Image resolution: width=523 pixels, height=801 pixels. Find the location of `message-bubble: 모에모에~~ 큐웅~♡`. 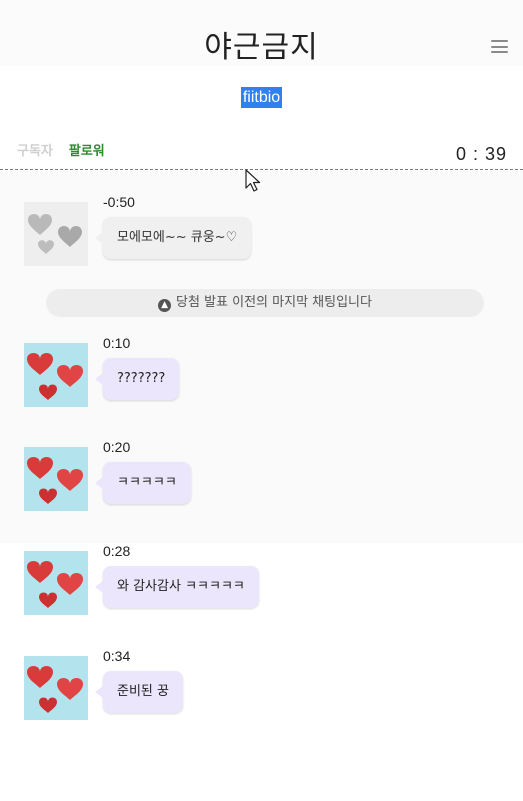

message-bubble: 모에모에~~ 큐웅~♡ is located at coordinates (173, 238).